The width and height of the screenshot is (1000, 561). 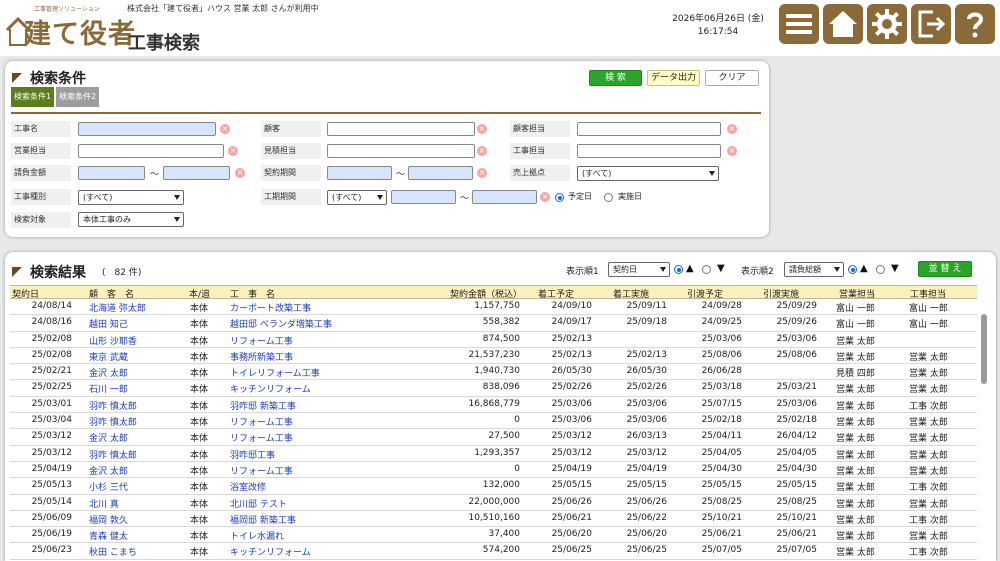 I want to click on koji-type-select: (すべて), so click(x=131, y=197).